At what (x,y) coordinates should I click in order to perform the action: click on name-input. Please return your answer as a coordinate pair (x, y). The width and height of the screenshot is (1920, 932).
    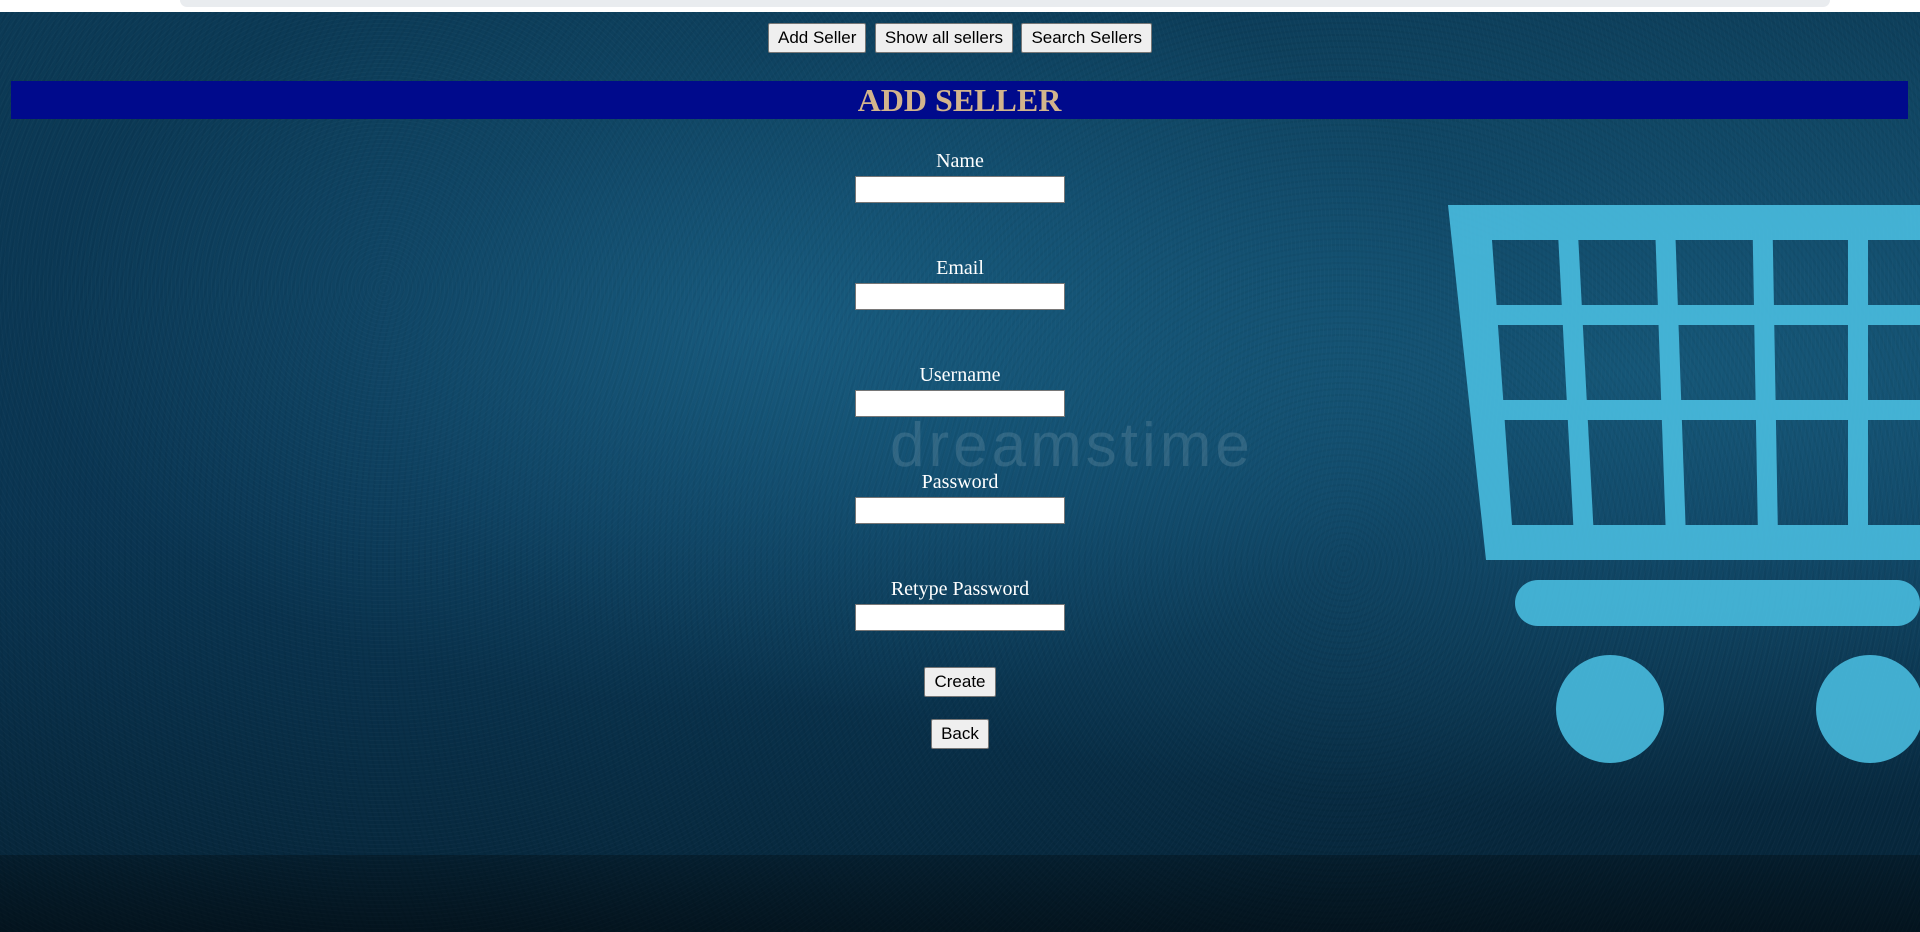
    Looking at the image, I should click on (960, 189).